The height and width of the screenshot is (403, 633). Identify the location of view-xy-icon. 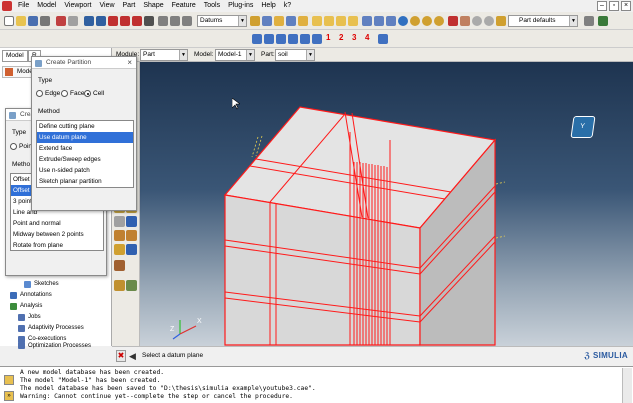
(257, 39).